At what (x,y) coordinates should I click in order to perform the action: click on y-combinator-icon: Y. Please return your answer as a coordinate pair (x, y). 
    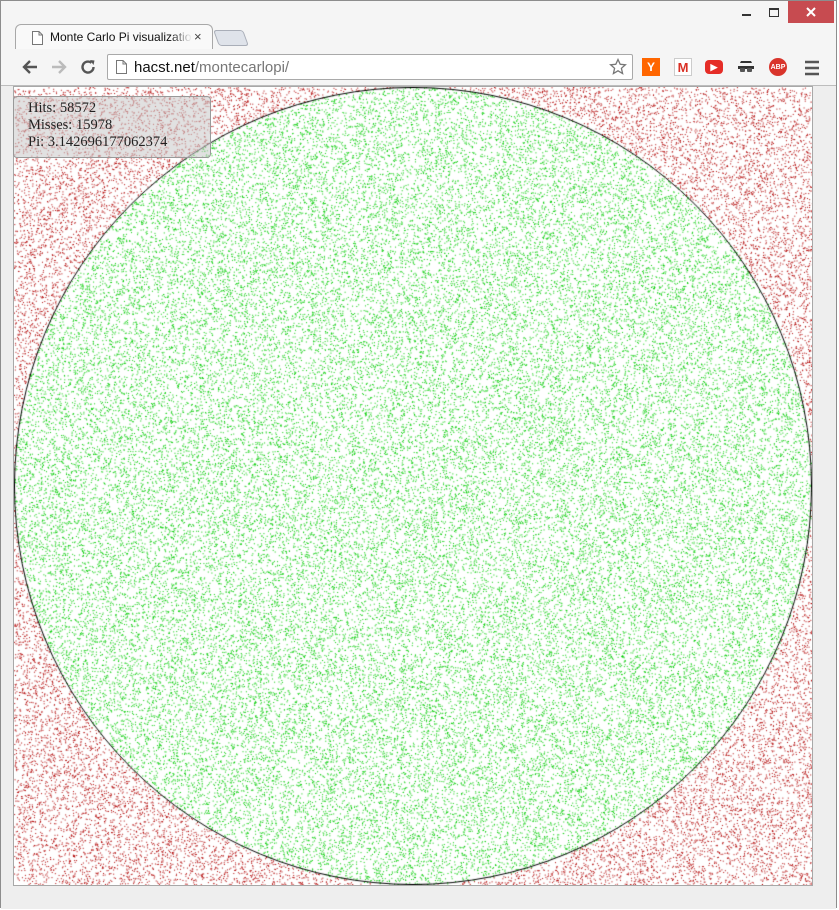
    Looking at the image, I should click on (651, 67).